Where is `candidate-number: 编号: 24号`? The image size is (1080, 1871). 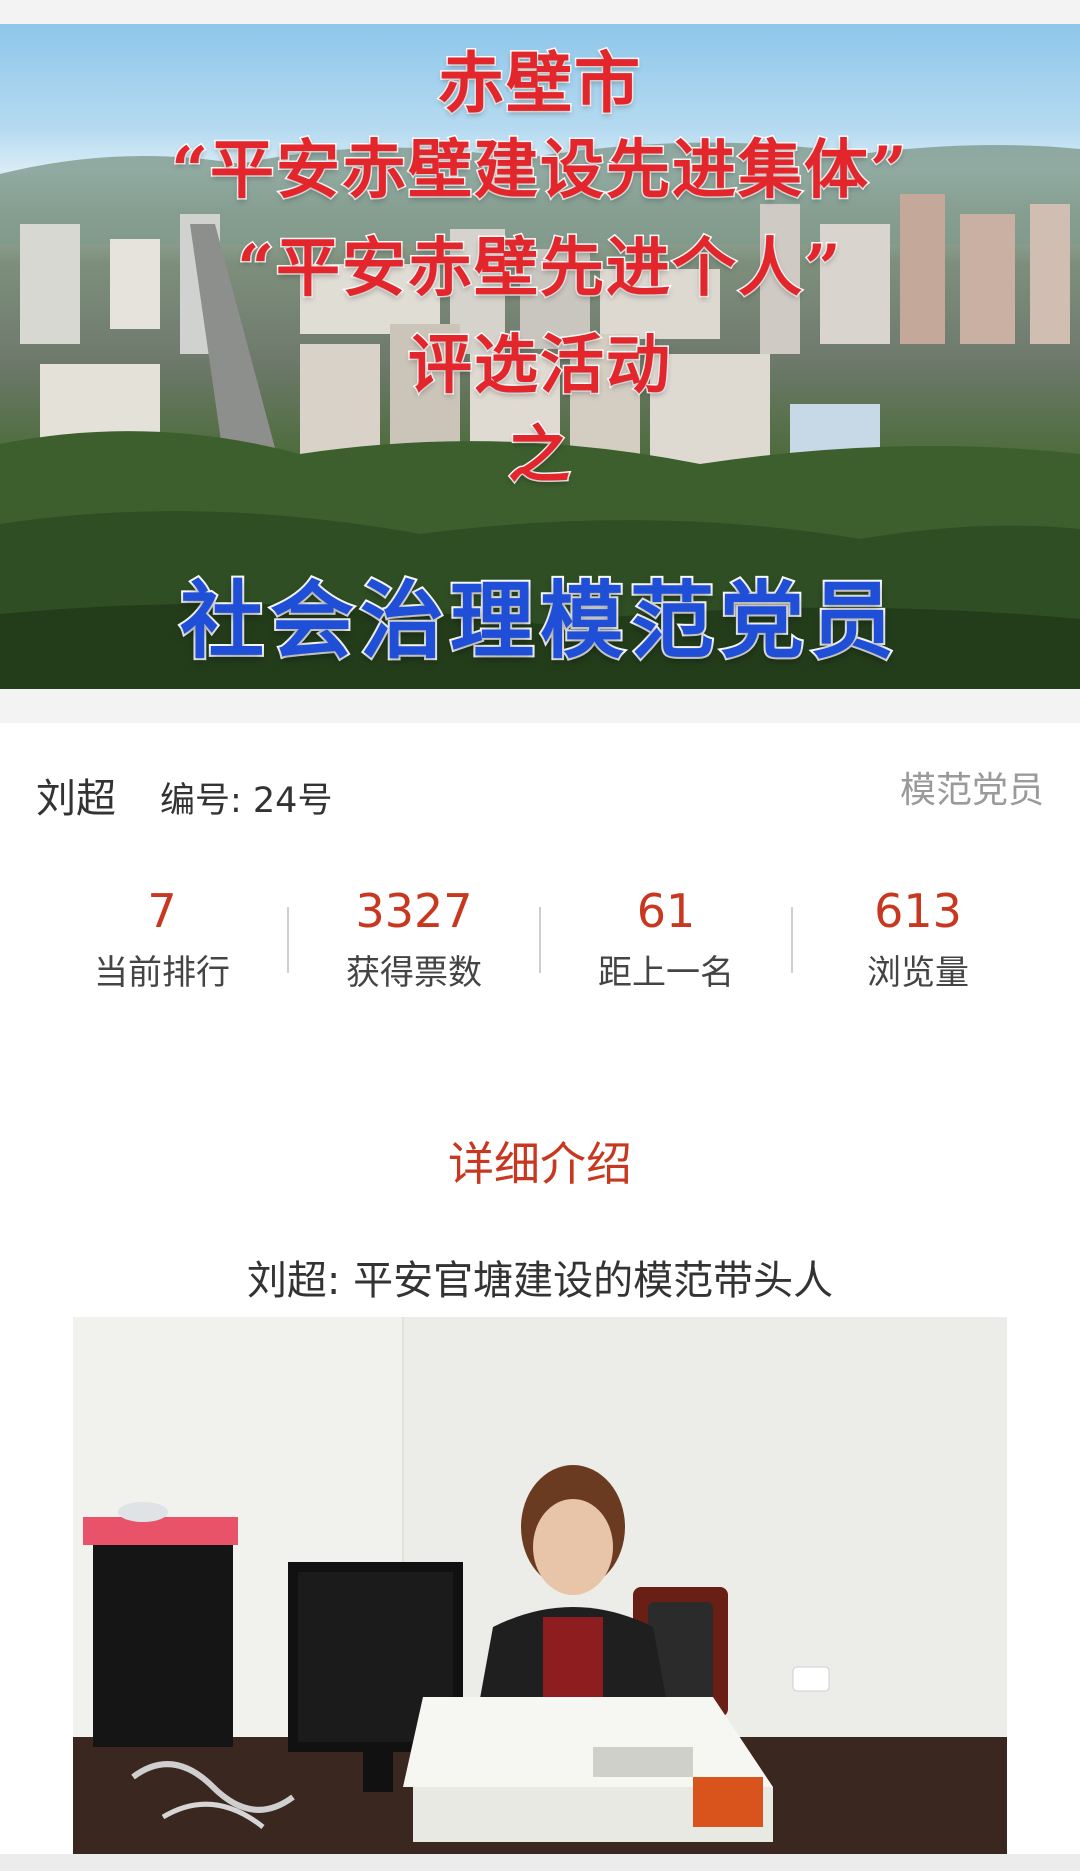
candidate-number: 编号: 24号 is located at coordinates (246, 801).